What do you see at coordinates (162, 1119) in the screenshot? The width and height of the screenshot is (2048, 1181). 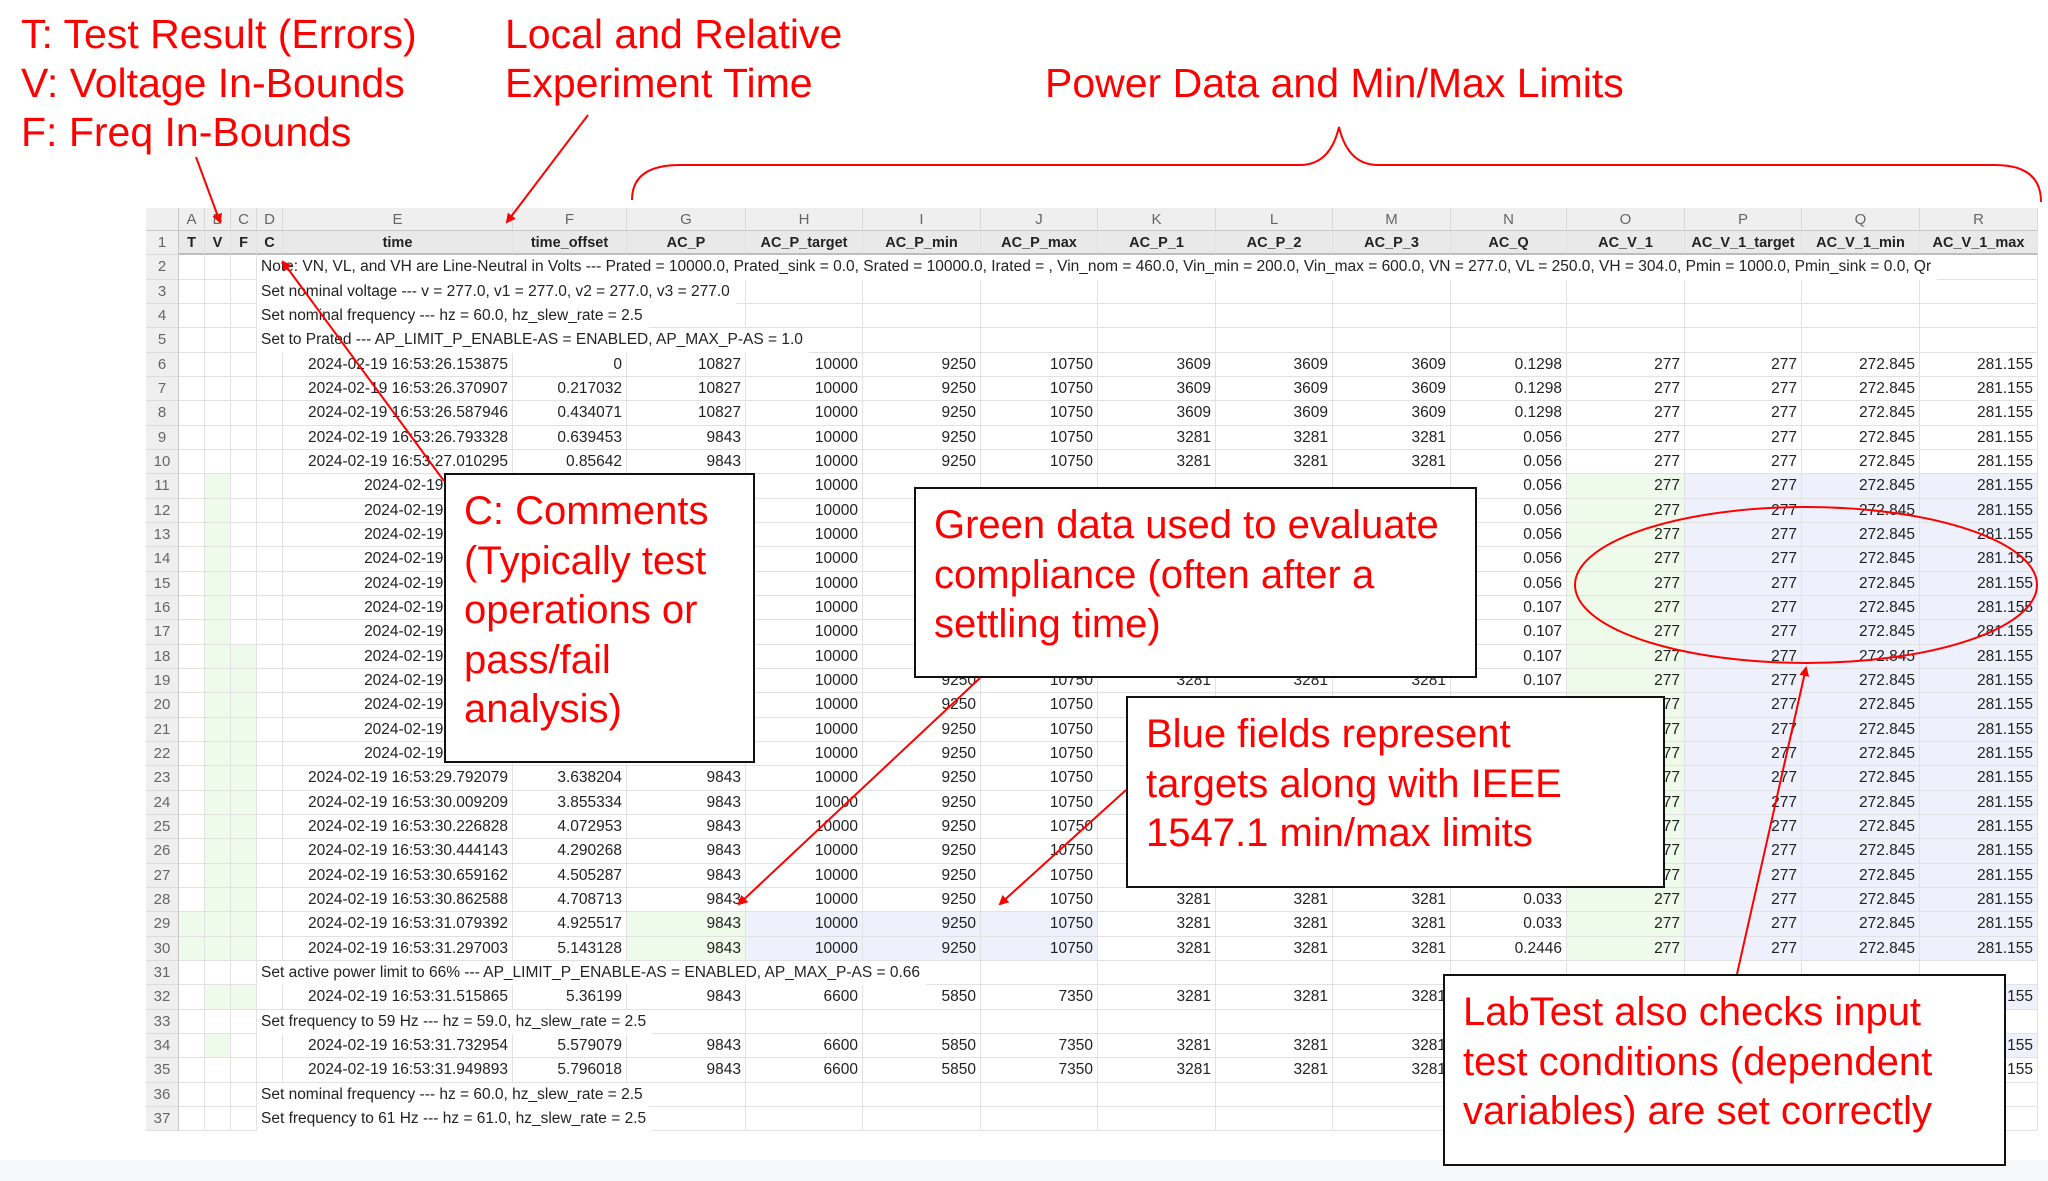 I see `row-number: 37` at bounding box center [162, 1119].